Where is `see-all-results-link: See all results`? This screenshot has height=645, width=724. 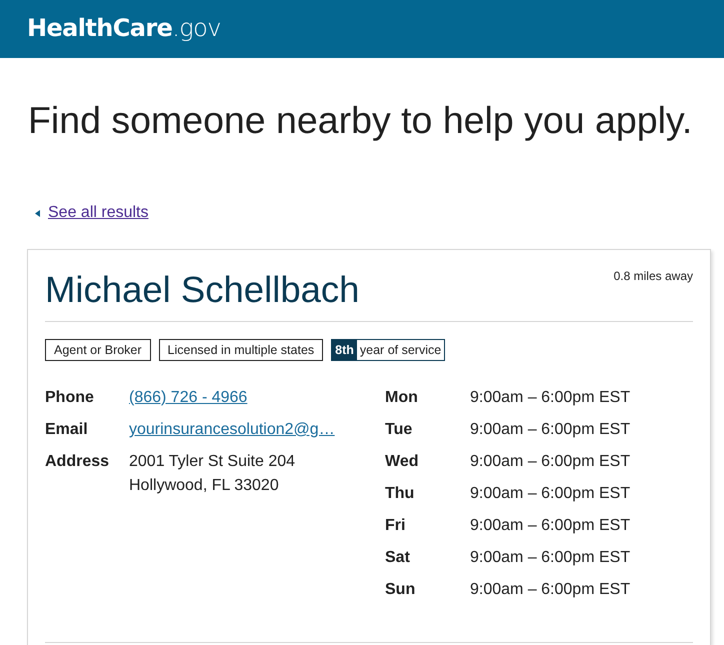 see-all-results-link: See all results is located at coordinates (98, 213).